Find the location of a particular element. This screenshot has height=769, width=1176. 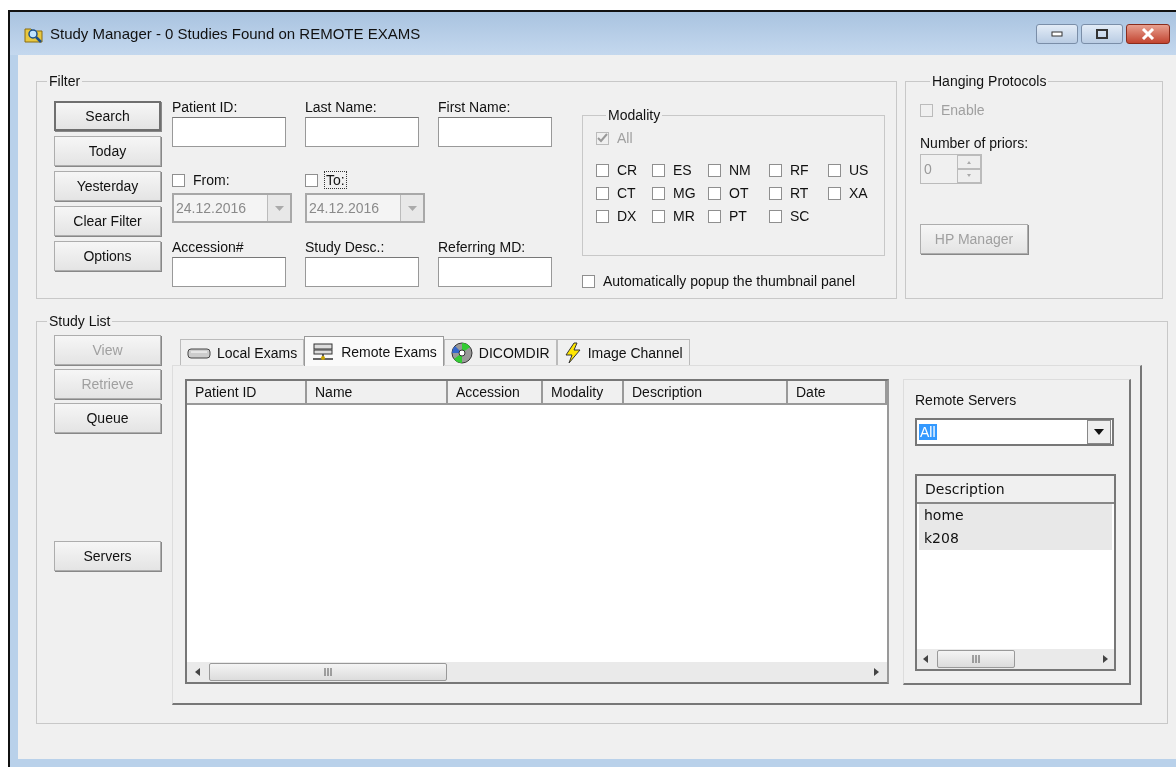

group-title: Study List is located at coordinates (80, 321).